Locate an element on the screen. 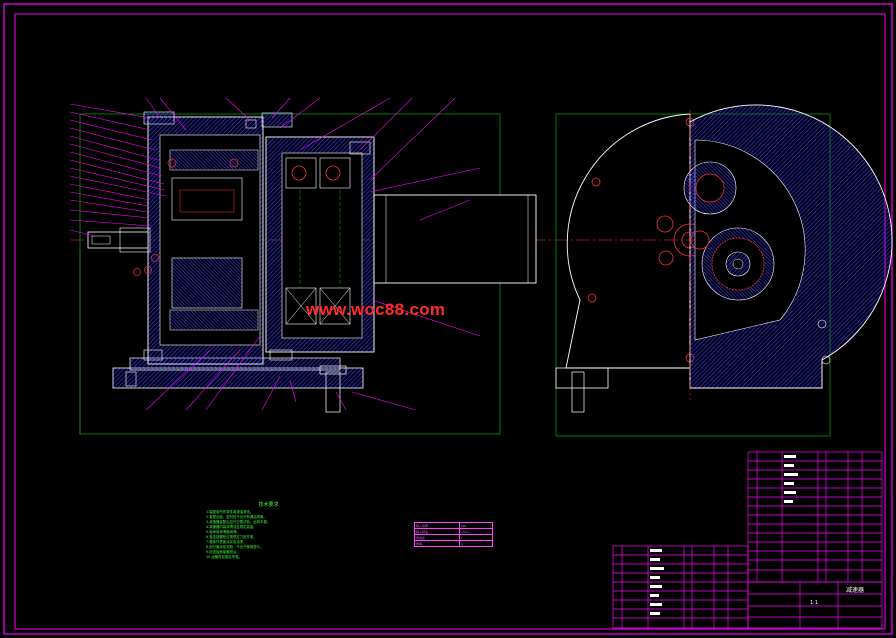 The width and height of the screenshot is (896, 638). parts-list is located at coordinates (747, 540).